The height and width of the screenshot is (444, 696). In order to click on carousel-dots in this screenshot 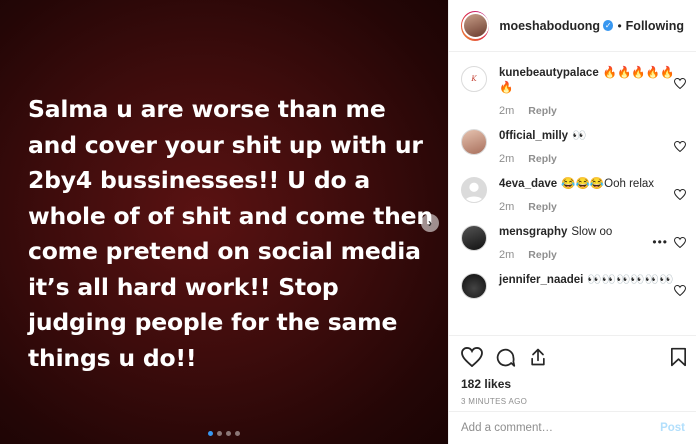, I will do `click(224, 433)`.